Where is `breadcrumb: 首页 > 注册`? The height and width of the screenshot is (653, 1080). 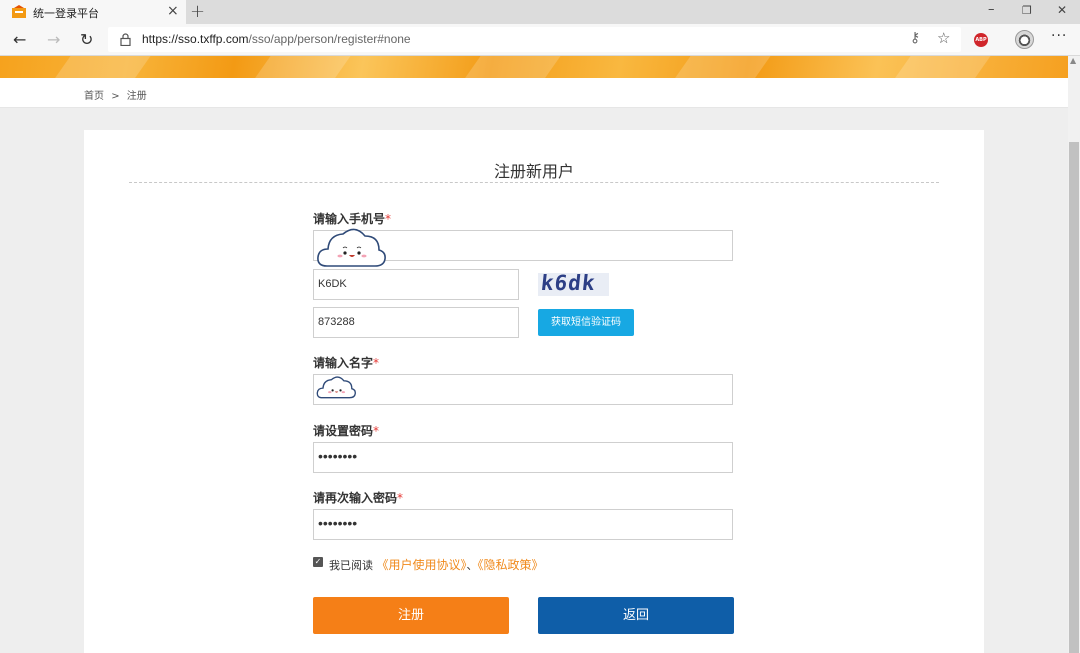 breadcrumb: 首页 > 注册 is located at coordinates (117, 94).